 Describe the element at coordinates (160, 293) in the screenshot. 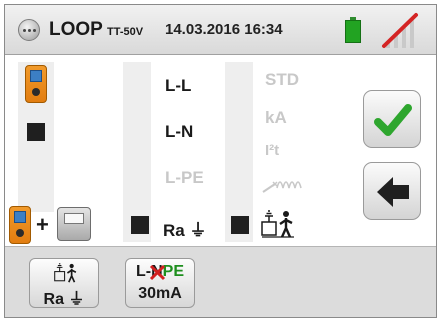

I see `rcd-current-value: 30mA` at that location.